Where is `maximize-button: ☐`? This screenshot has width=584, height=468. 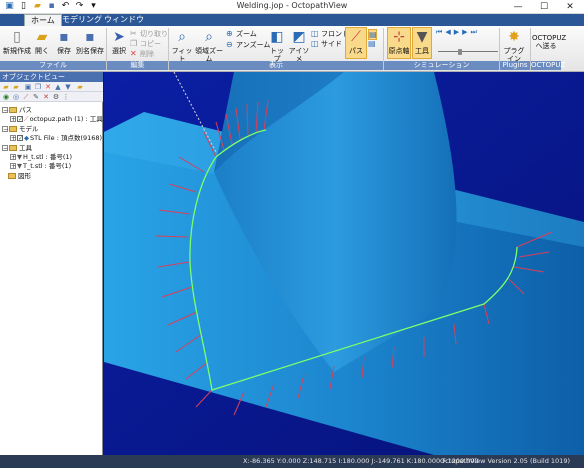 maximize-button: ☐ is located at coordinates (544, 7).